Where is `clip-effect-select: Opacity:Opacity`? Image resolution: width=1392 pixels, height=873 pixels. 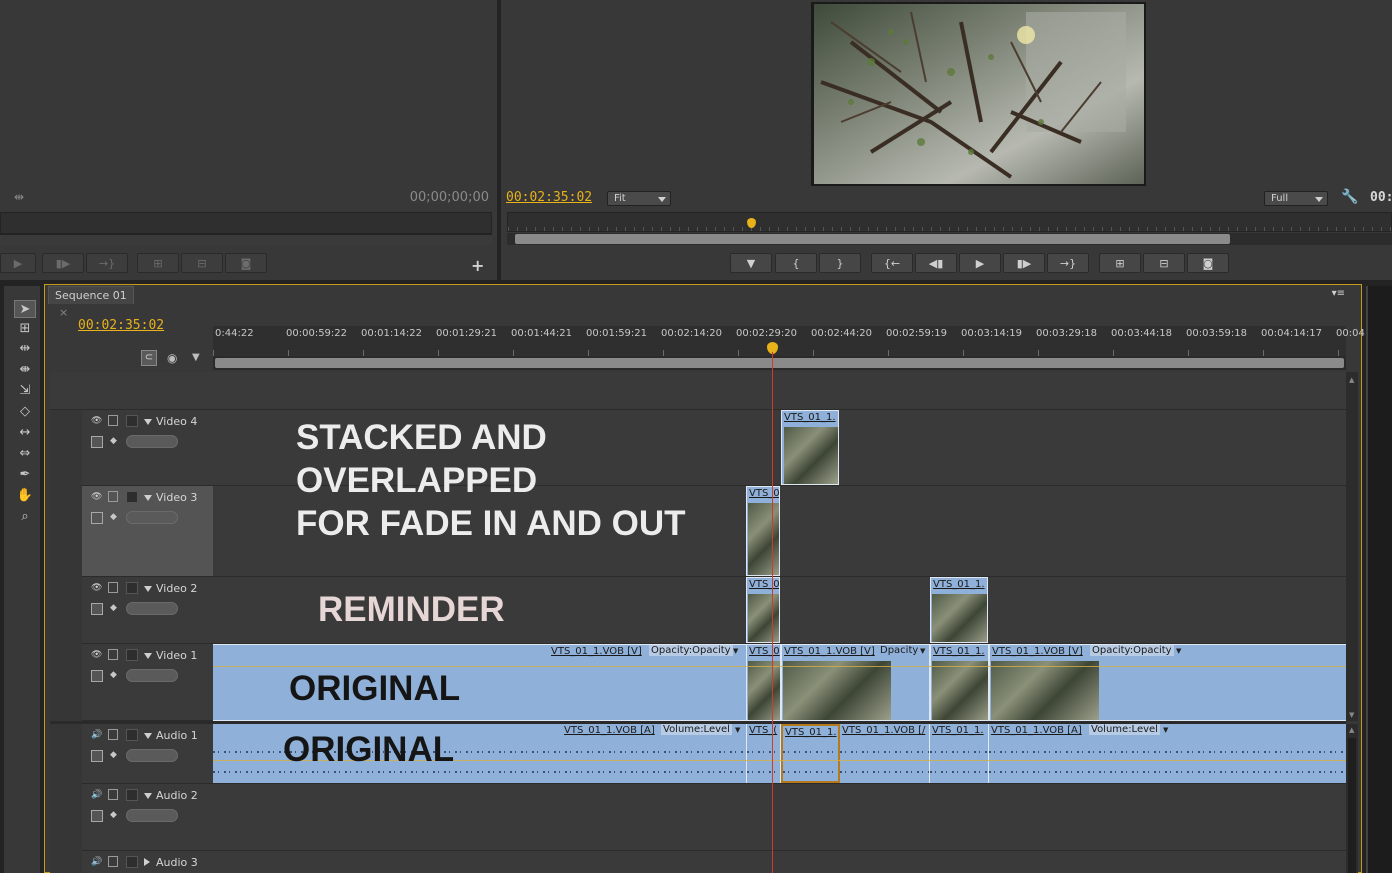 clip-effect-select: Opacity:Opacity is located at coordinates (691, 650).